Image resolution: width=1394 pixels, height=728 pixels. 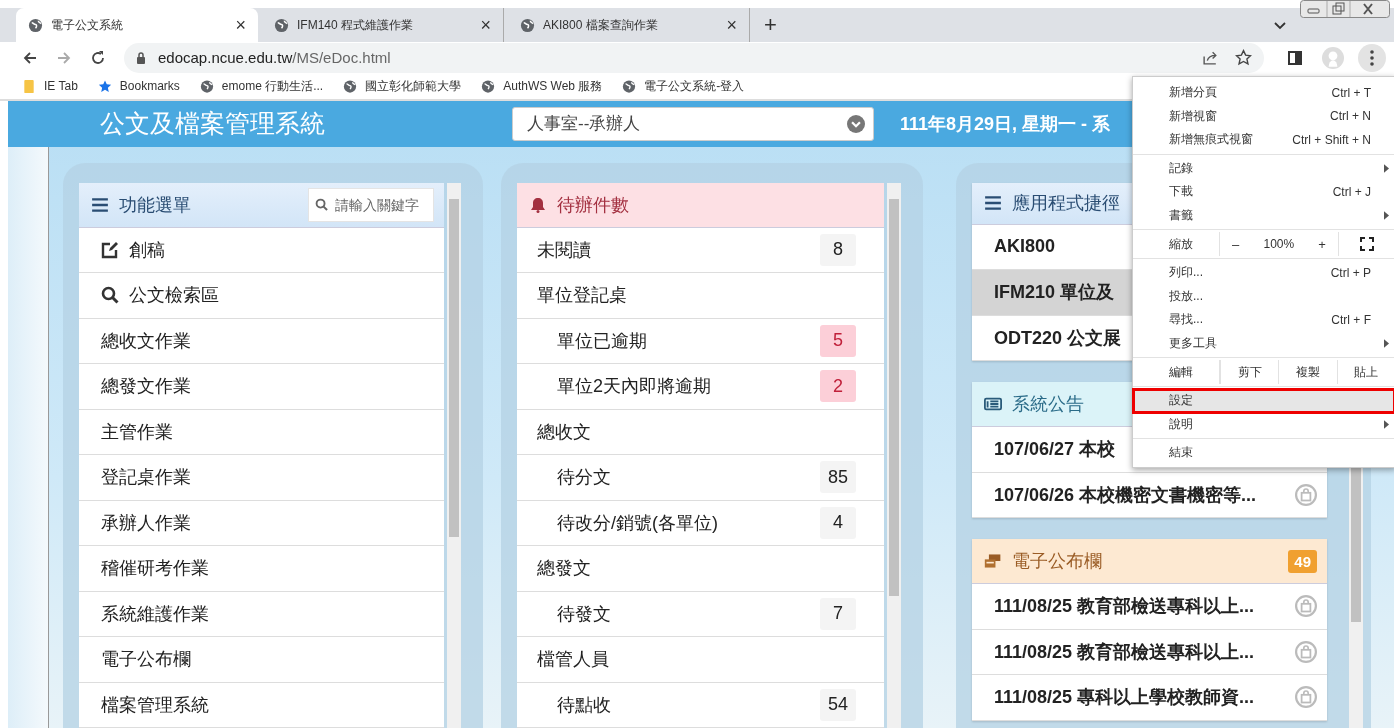 I want to click on url-path: /MS/eDoc.html, so click(x=341, y=58).